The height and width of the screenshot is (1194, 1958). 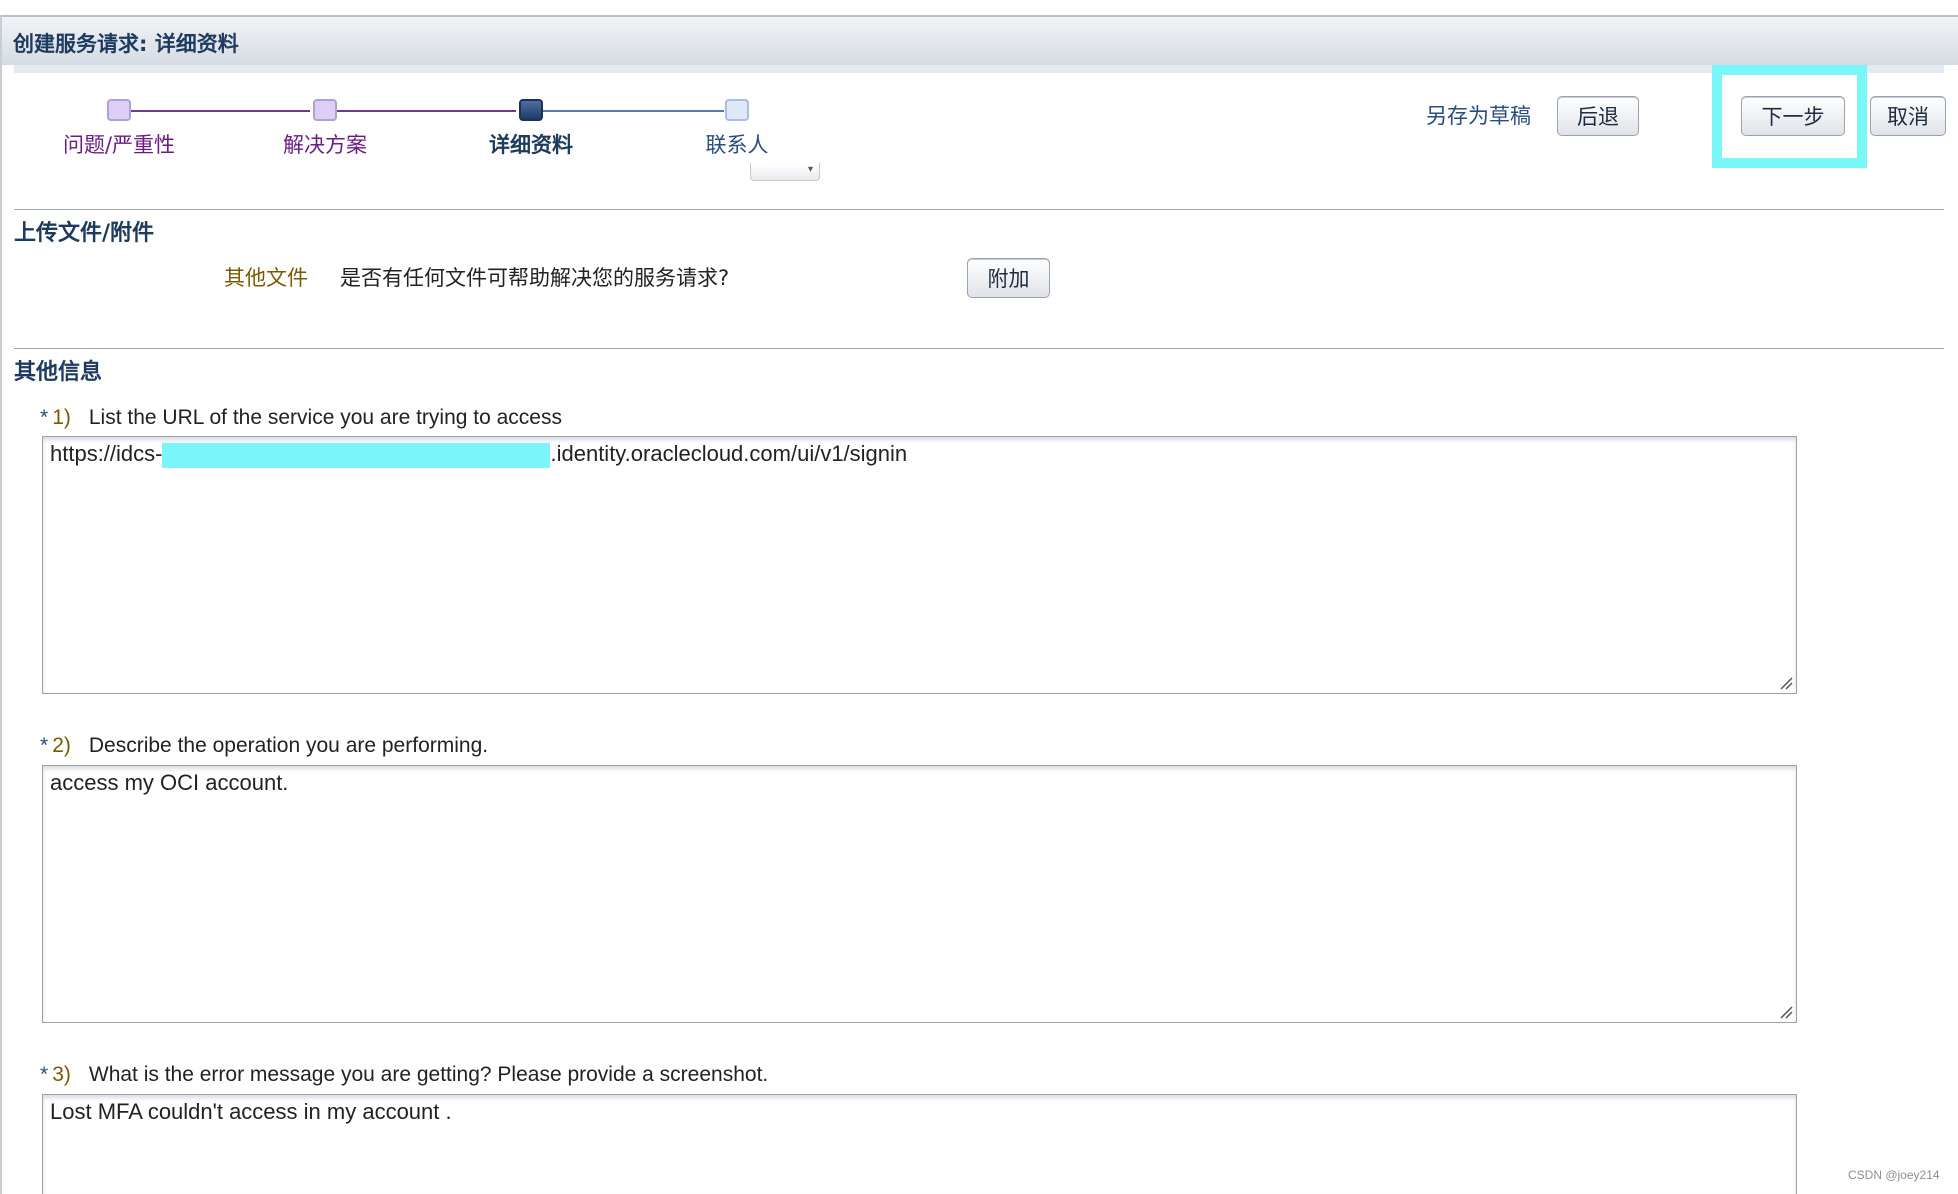 What do you see at coordinates (169, 782) in the screenshot?
I see `answer-text: access my OCI account.` at bounding box center [169, 782].